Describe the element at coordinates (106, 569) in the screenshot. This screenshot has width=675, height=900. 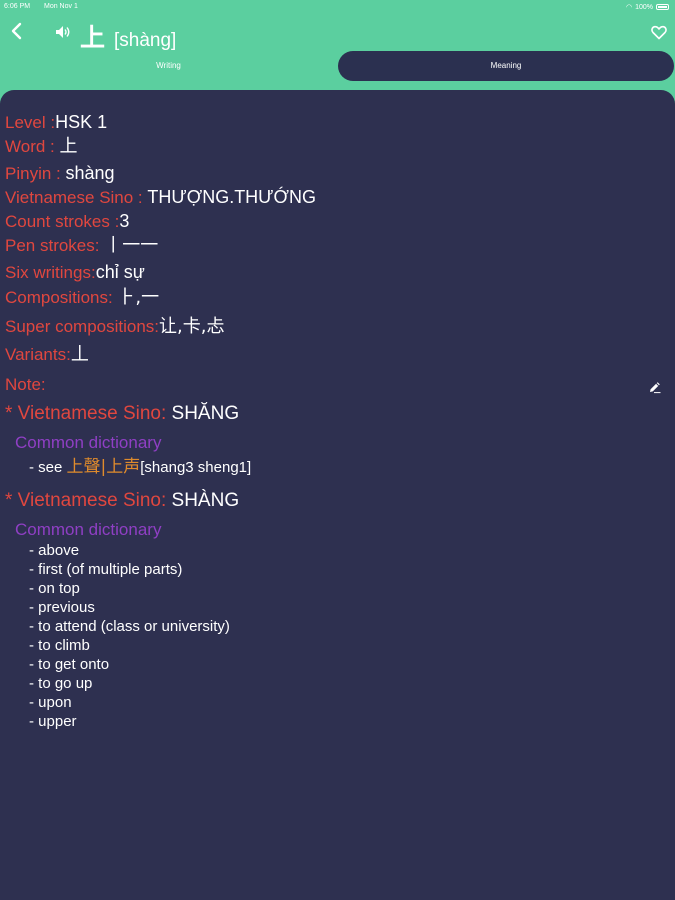
I see `definition-item: - first (of multiple parts)` at that location.